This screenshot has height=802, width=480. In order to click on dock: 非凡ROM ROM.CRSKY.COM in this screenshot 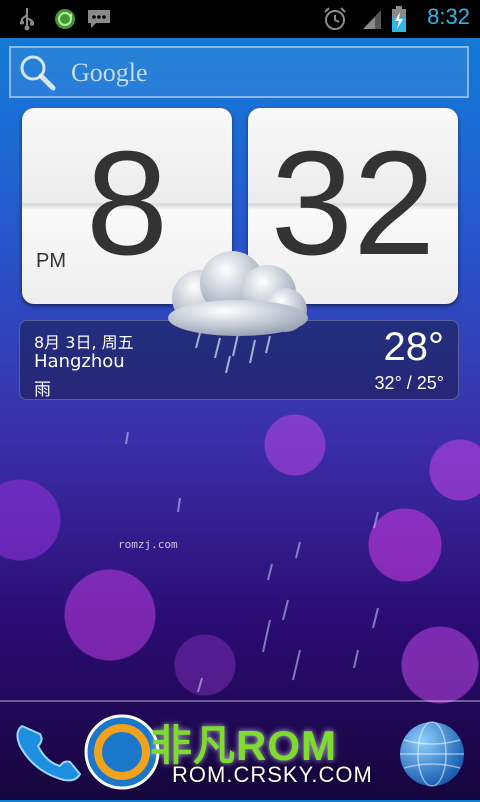, I will do `click(240, 751)`.